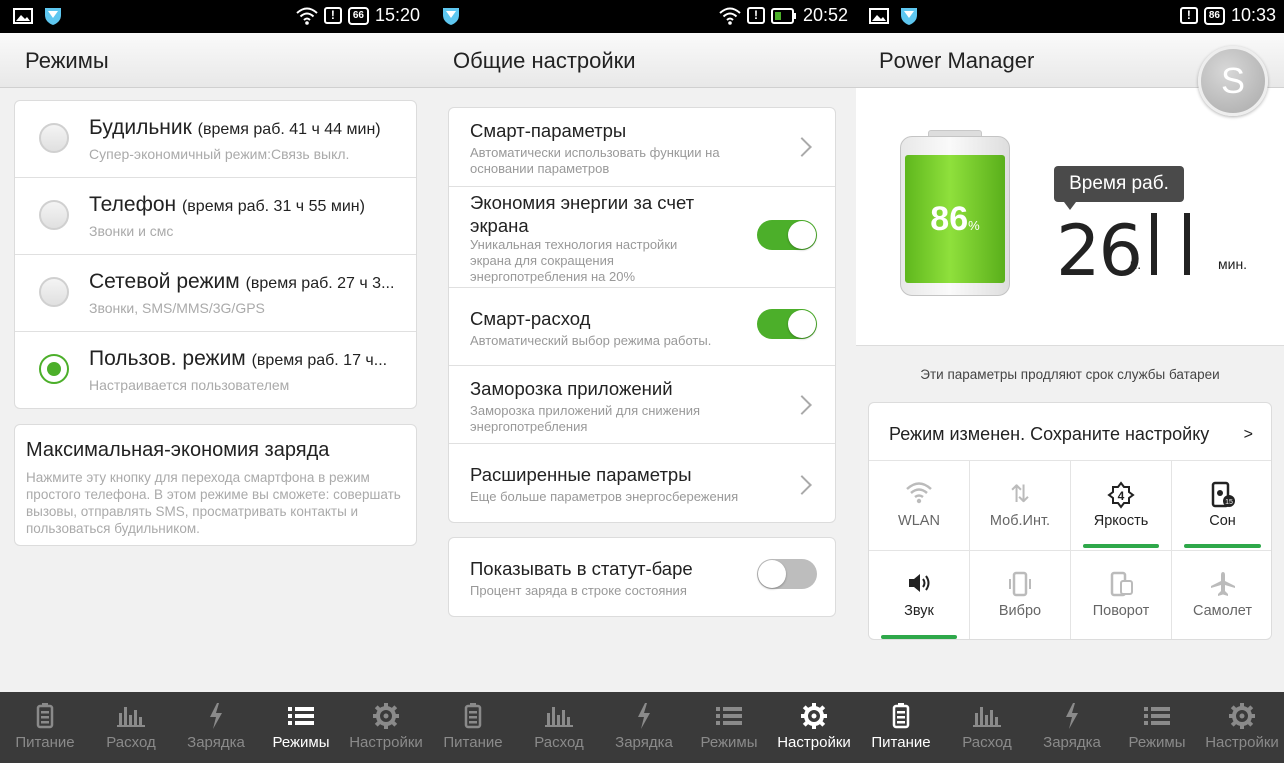 This screenshot has width=1284, height=763. What do you see at coordinates (581, 568) in the screenshot?
I see `setting-title: Показывать в статут-баре` at bounding box center [581, 568].